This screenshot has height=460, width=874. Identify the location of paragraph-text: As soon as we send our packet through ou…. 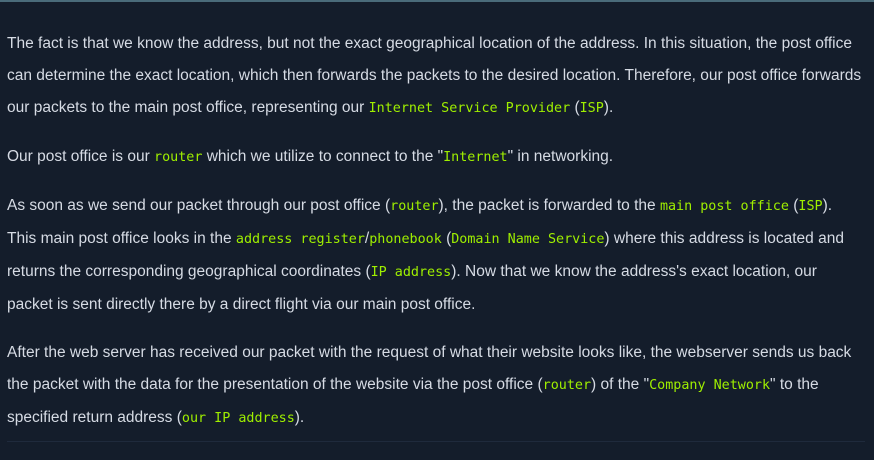
(199, 205).